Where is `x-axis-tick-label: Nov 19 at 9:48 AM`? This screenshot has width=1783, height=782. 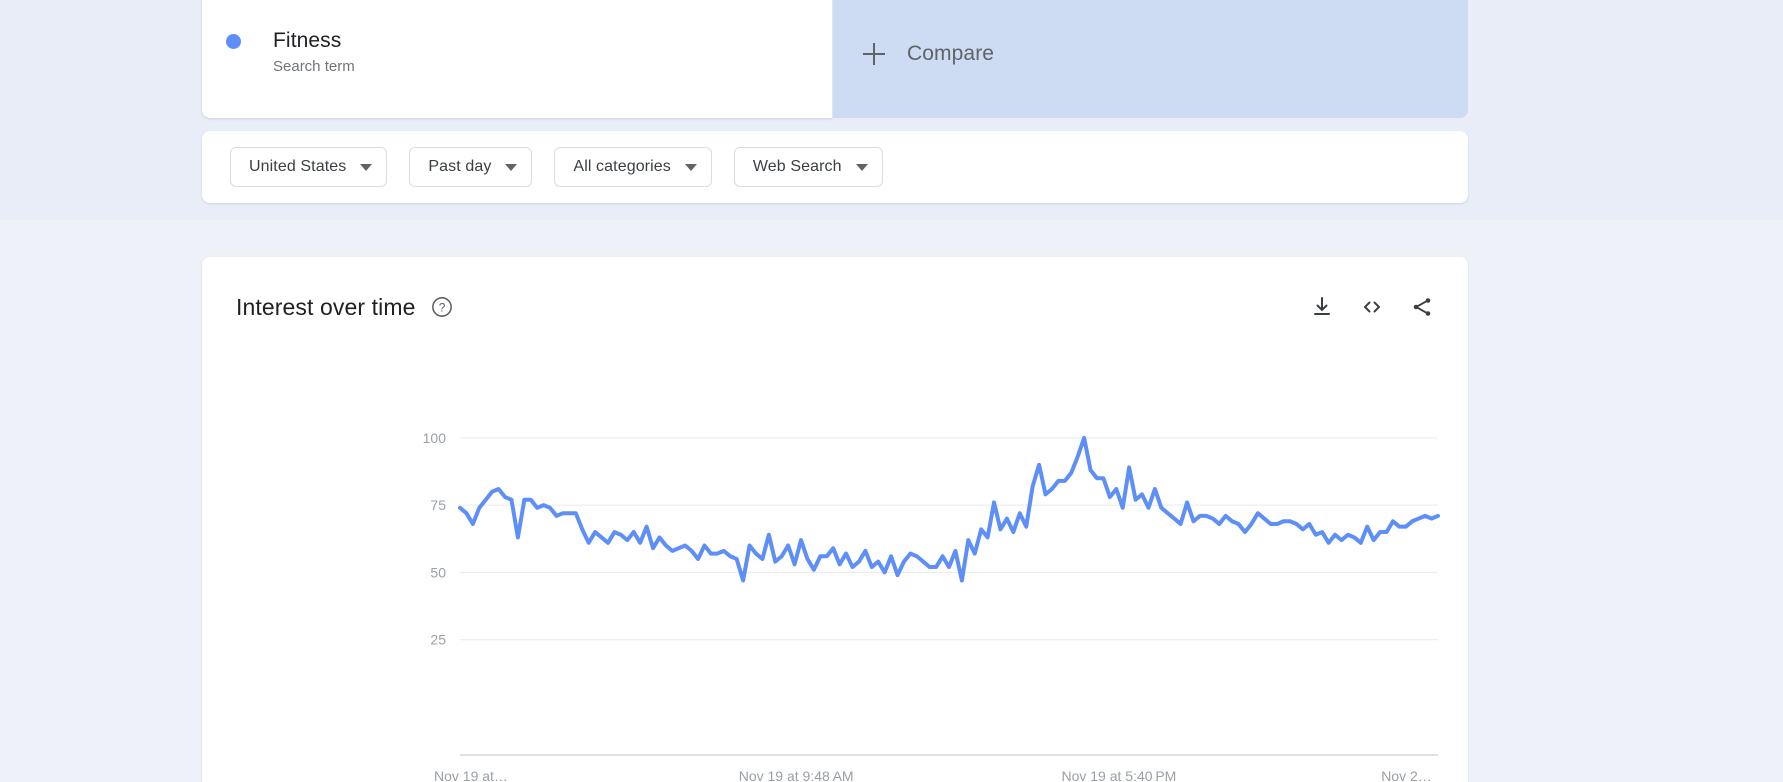 x-axis-tick-label: Nov 19 at 9:48 AM is located at coordinates (796, 775).